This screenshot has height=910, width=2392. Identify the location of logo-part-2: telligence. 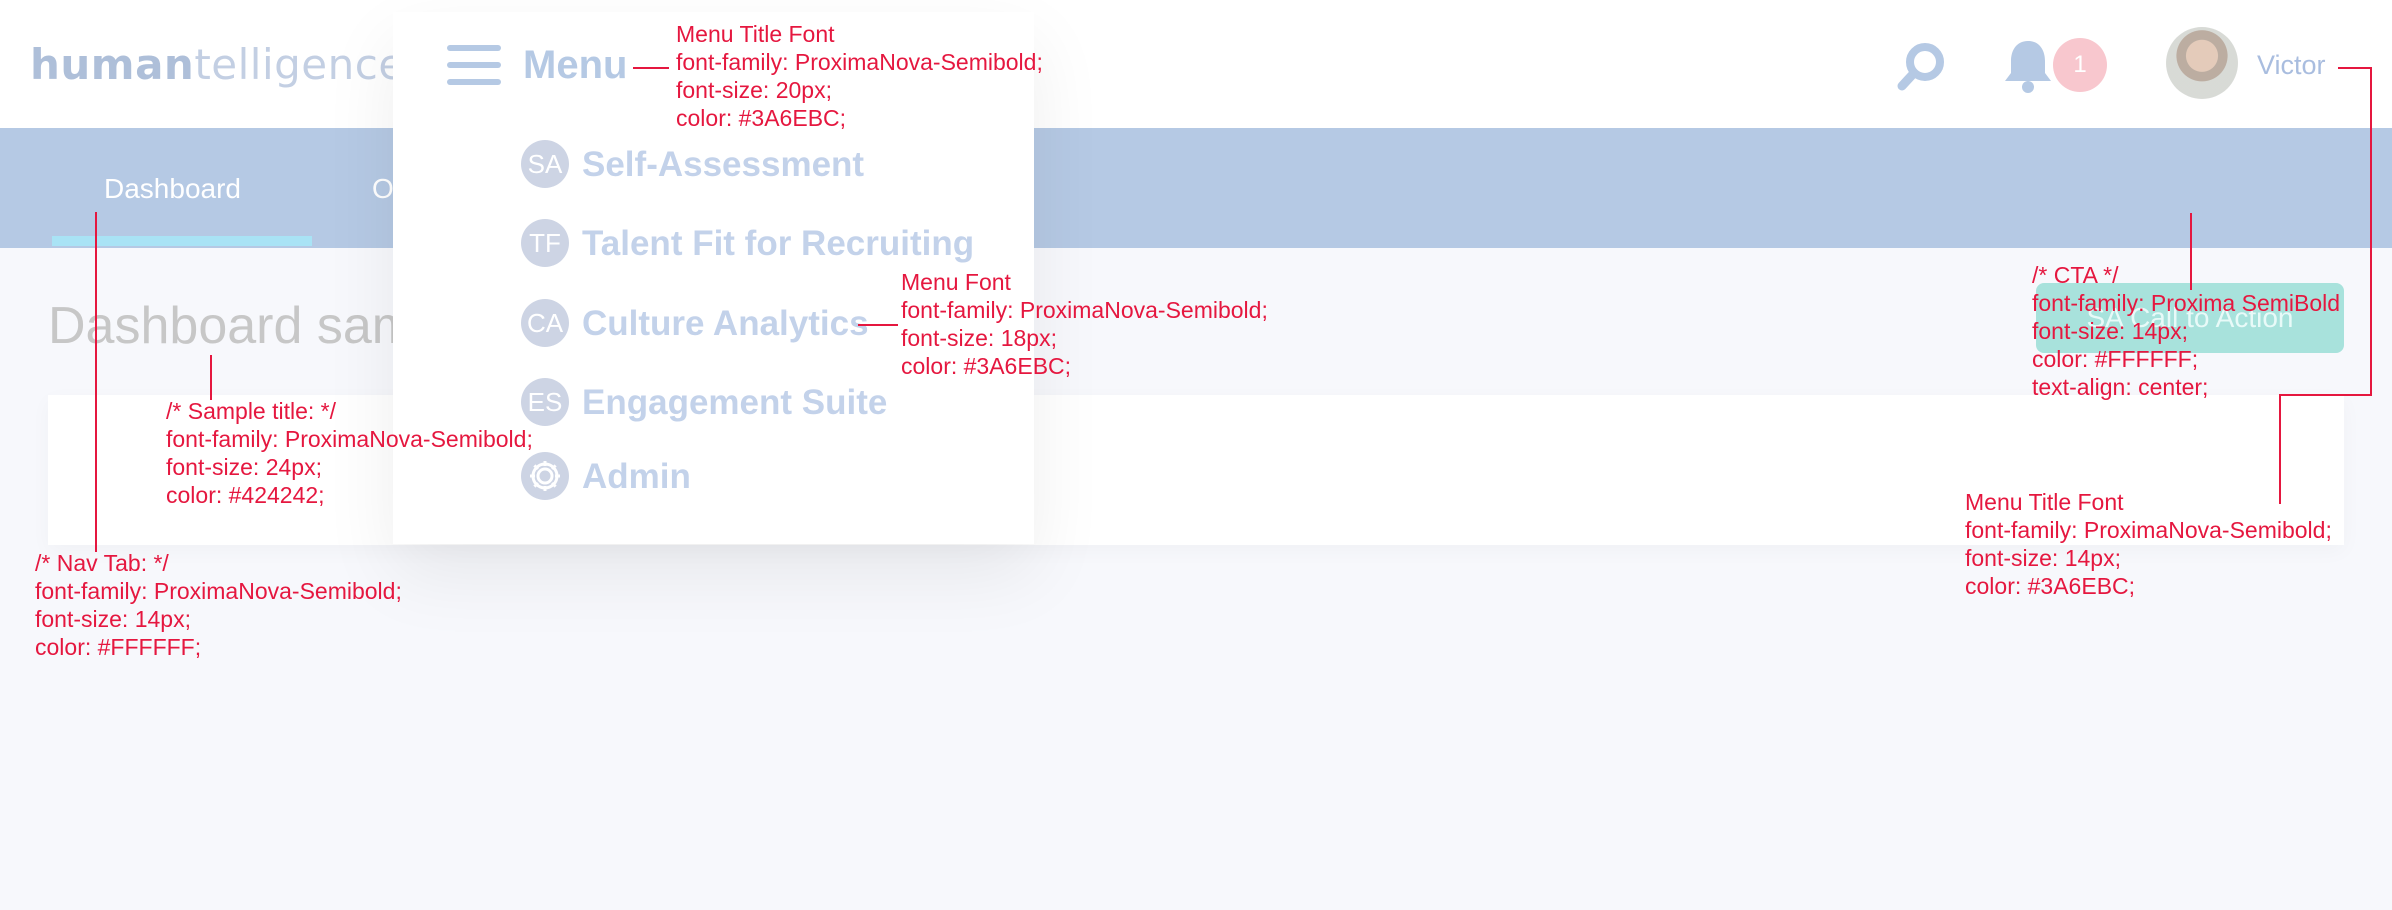
(299, 64).